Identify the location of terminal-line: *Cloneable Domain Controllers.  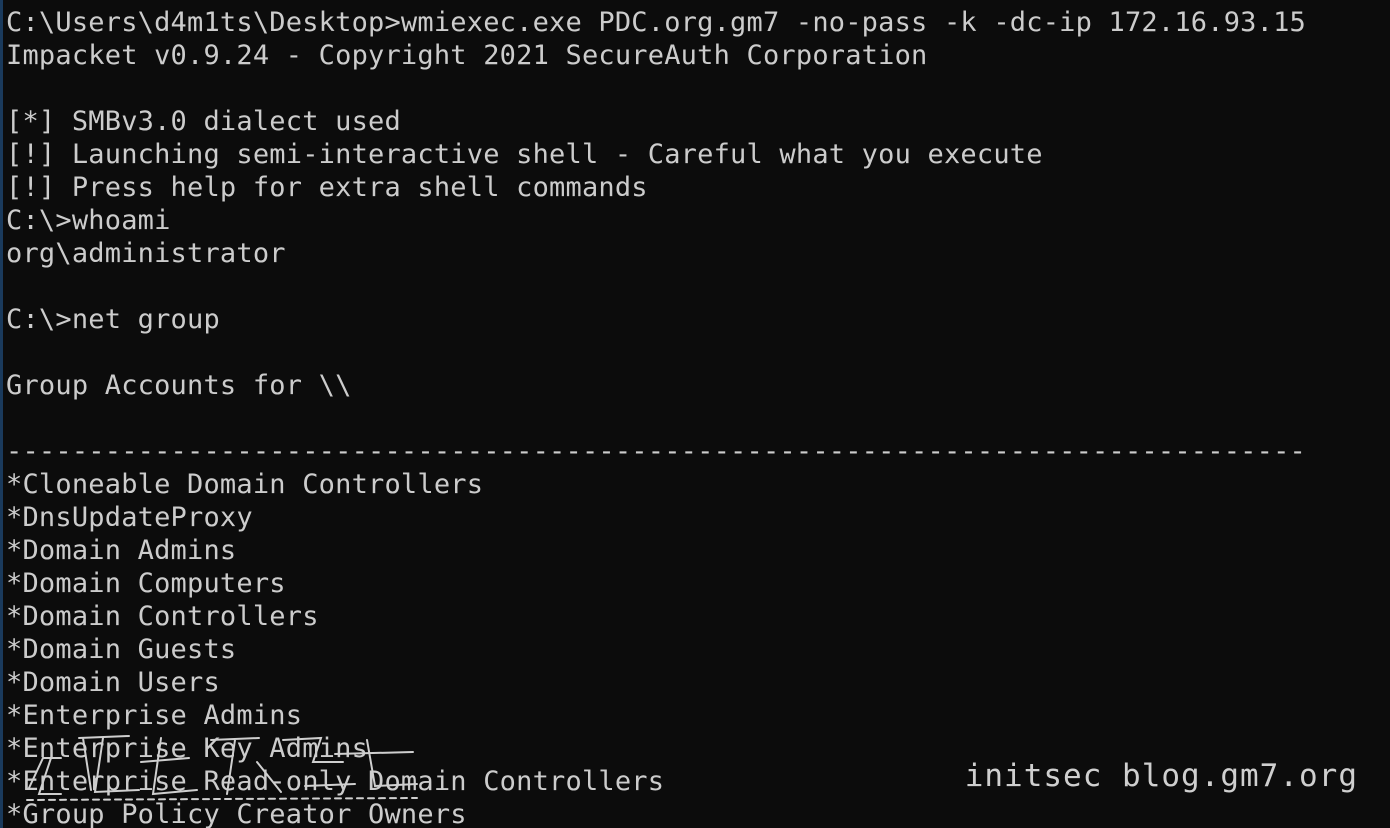
(245, 484).